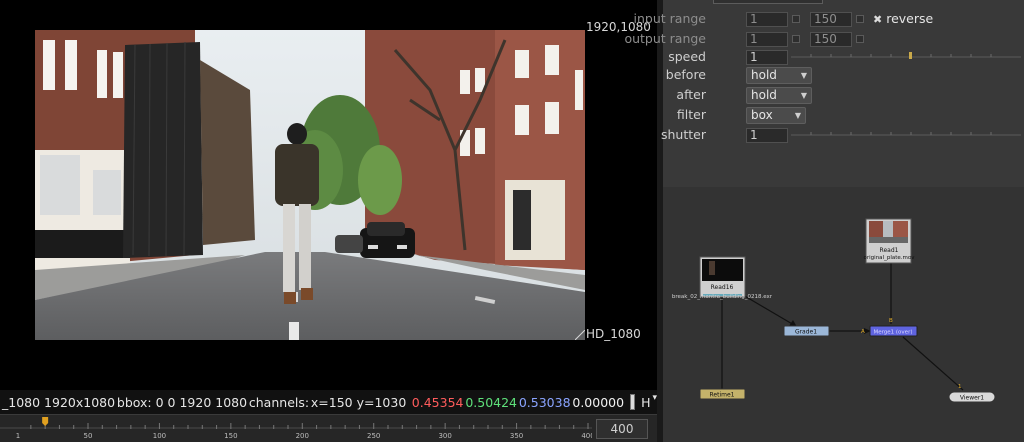 This screenshot has height=442, width=1024. Describe the element at coordinates (722, 297) in the screenshot. I see `node-read16-file: break_02_mantra_building_0218.exr` at that location.